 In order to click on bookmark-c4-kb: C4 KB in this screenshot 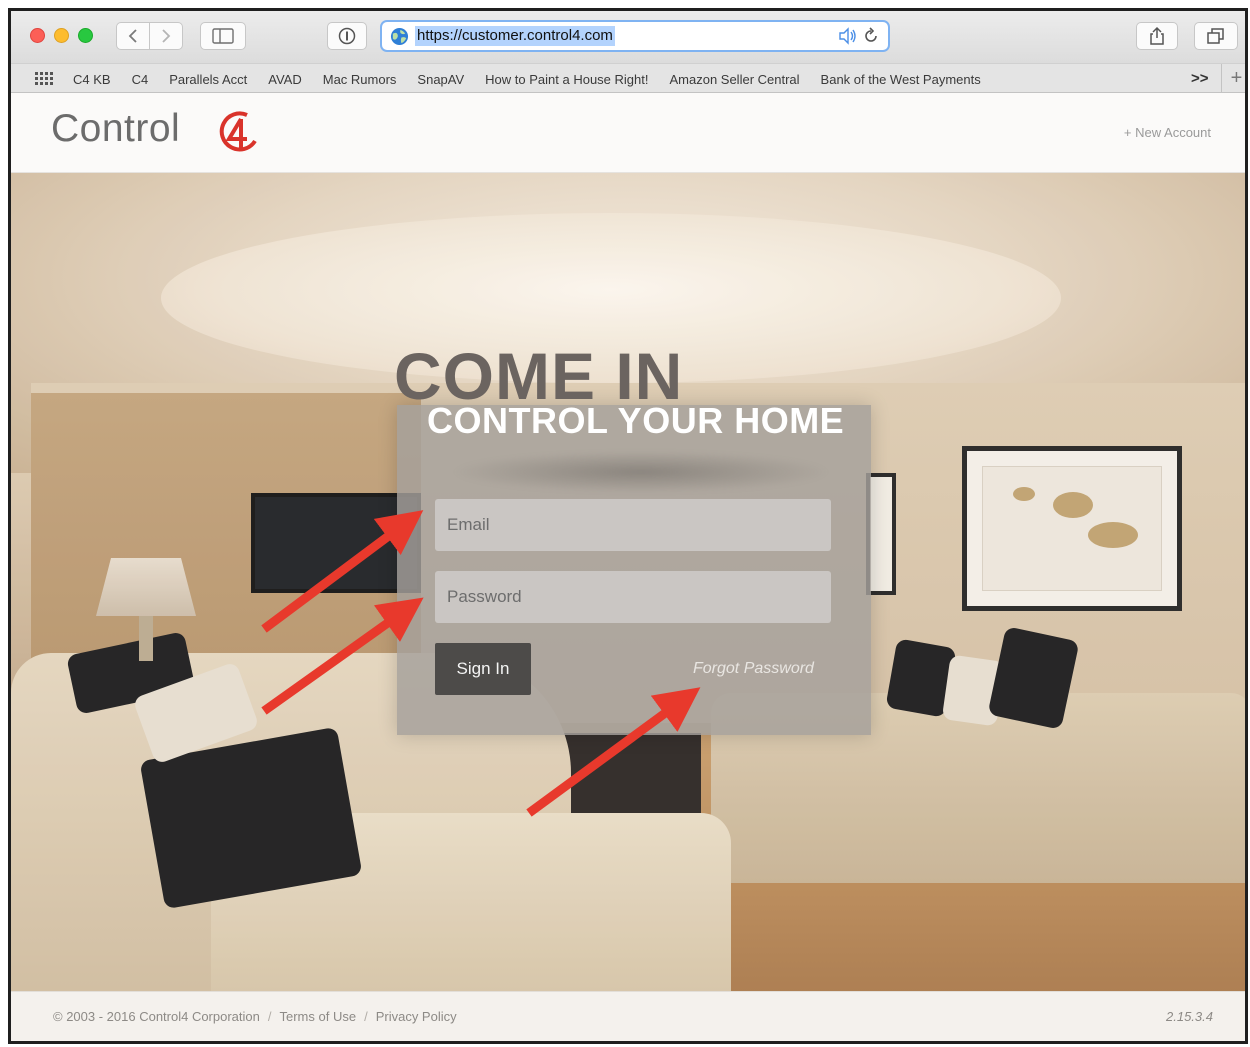, I will do `click(92, 79)`.